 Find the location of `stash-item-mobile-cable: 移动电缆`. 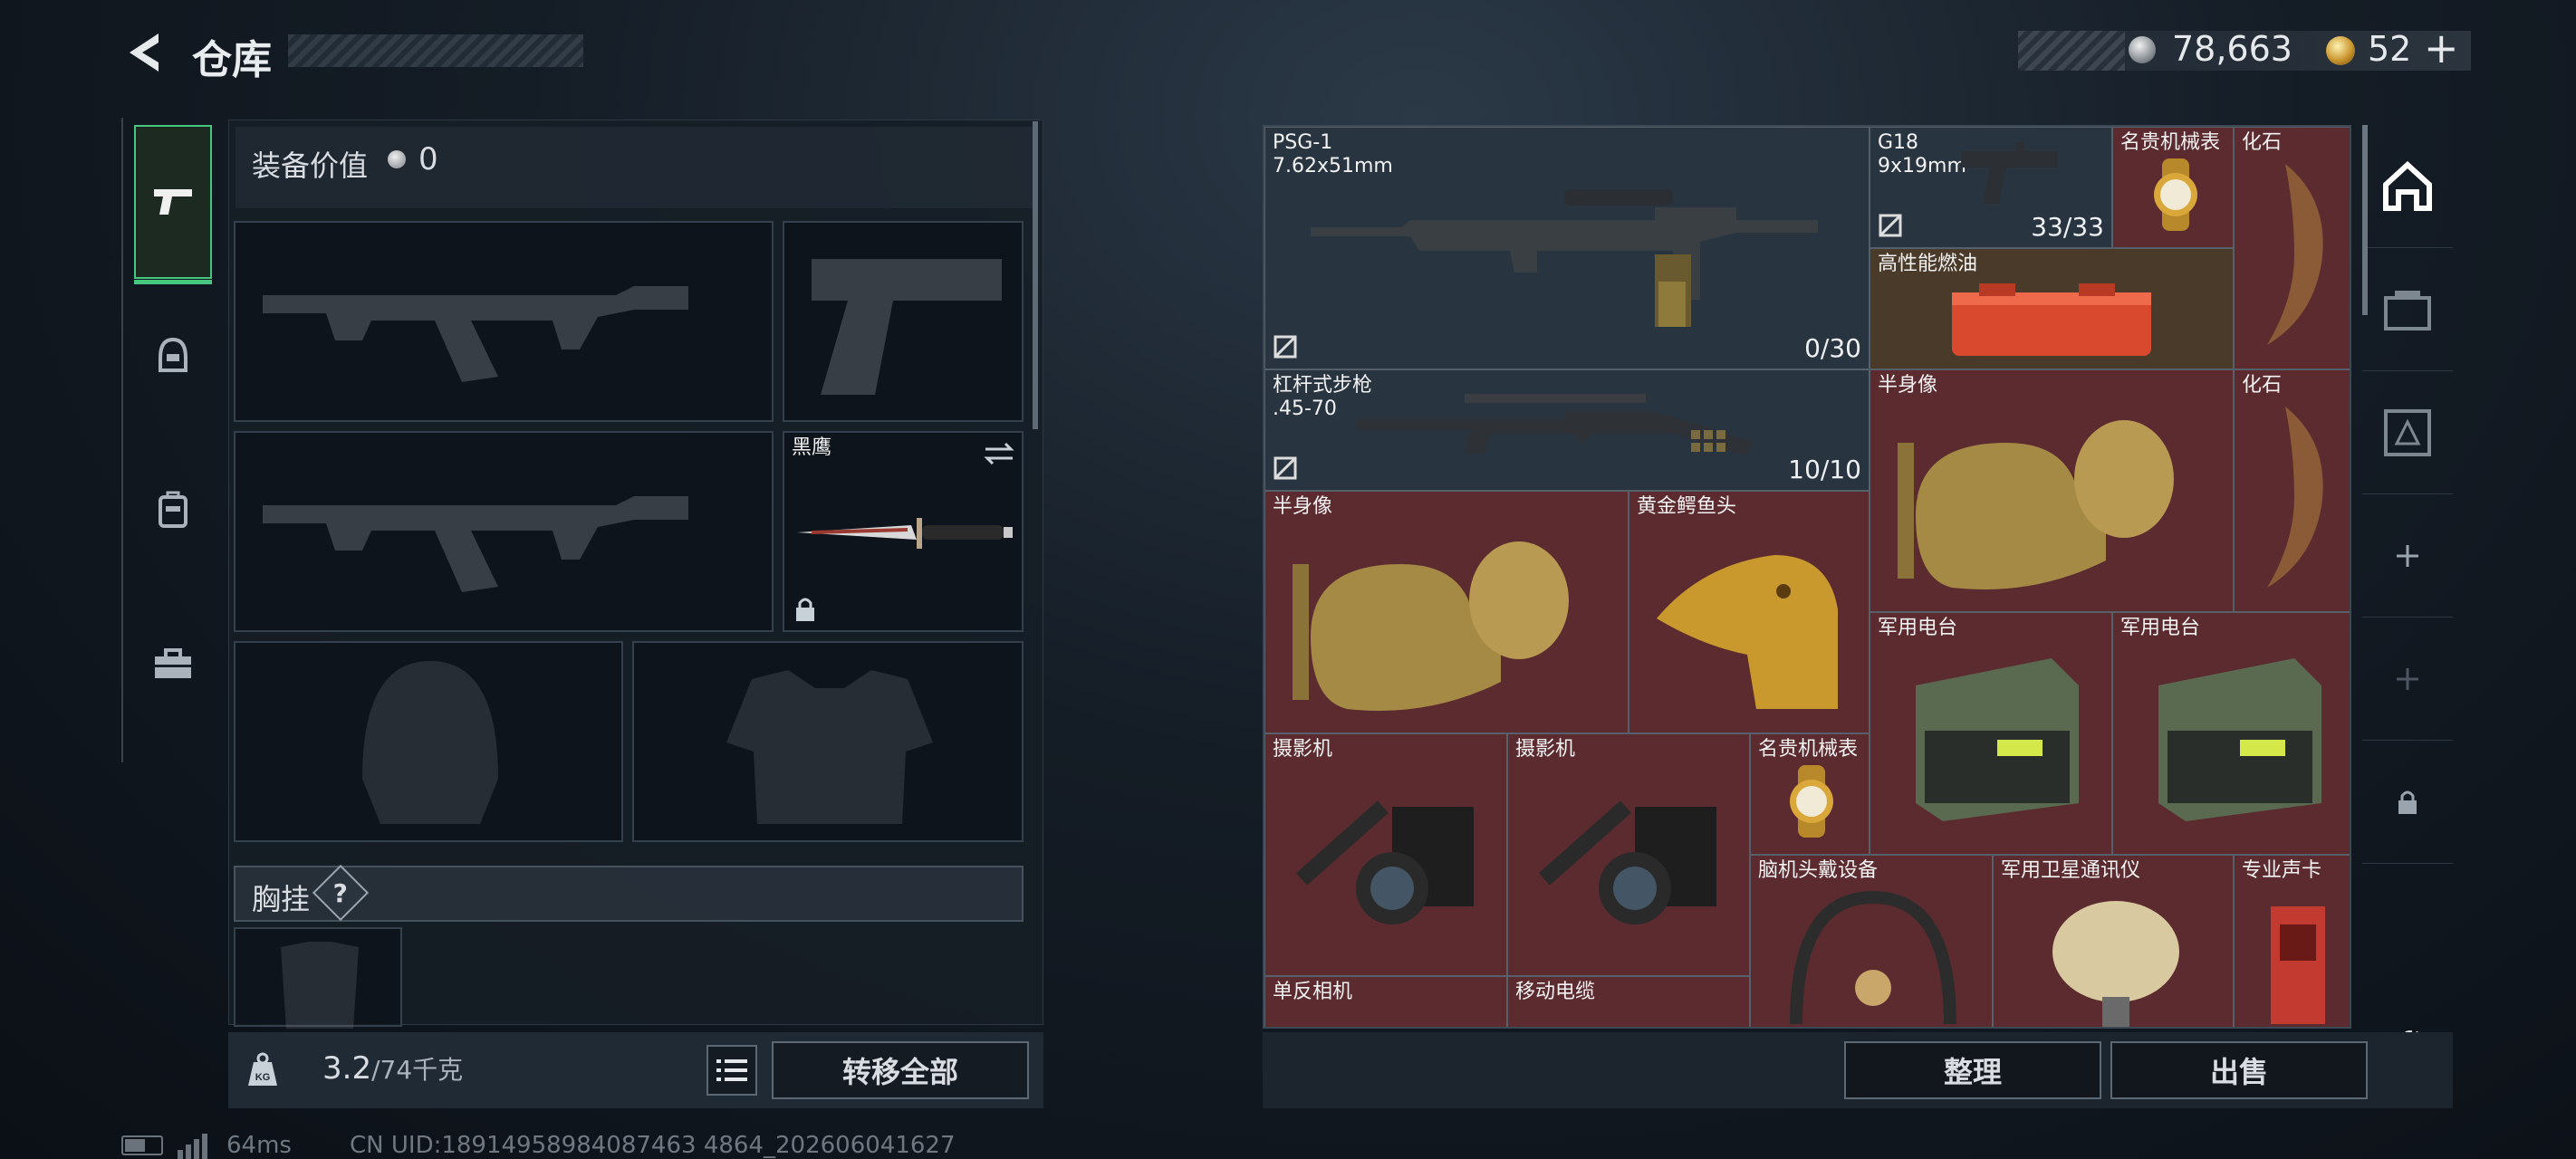

stash-item-mobile-cable: 移动电缆 is located at coordinates (1628, 1001).